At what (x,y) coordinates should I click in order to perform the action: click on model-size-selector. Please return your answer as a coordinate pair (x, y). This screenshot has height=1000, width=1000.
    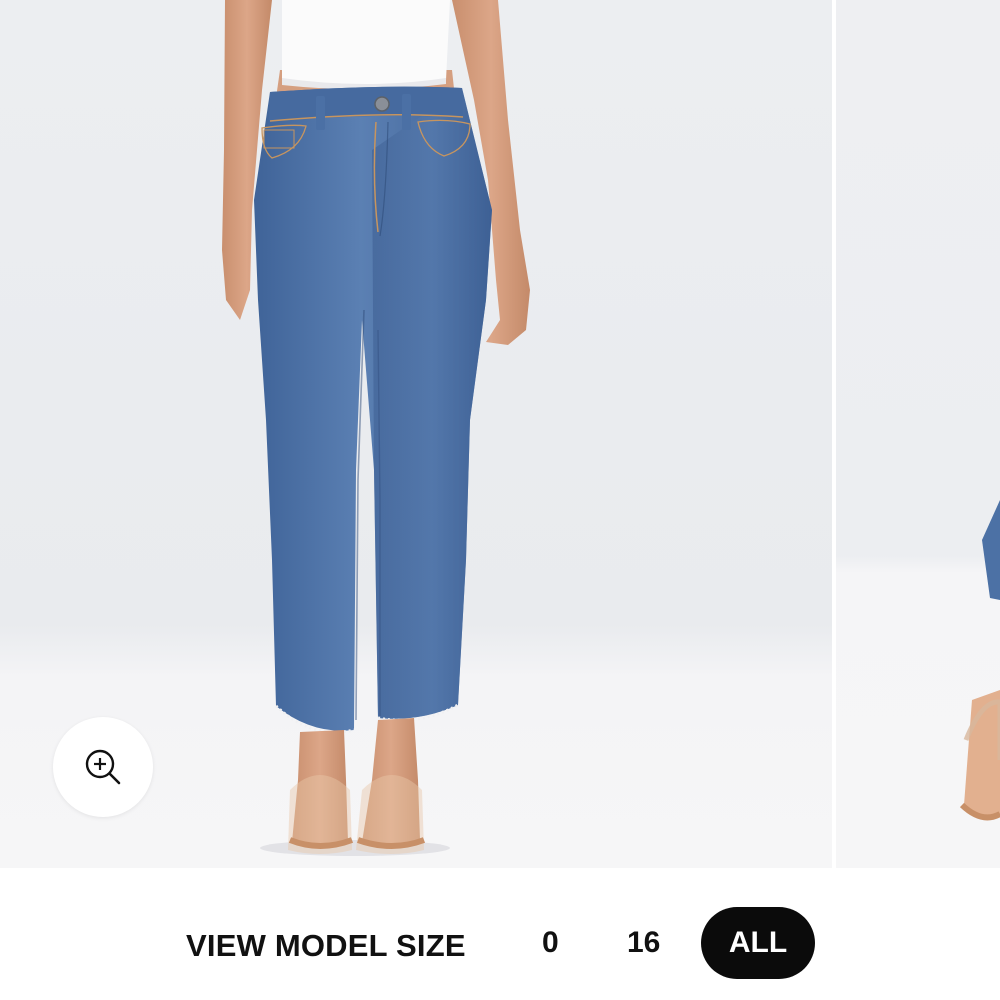
    Looking at the image, I should click on (500, 934).